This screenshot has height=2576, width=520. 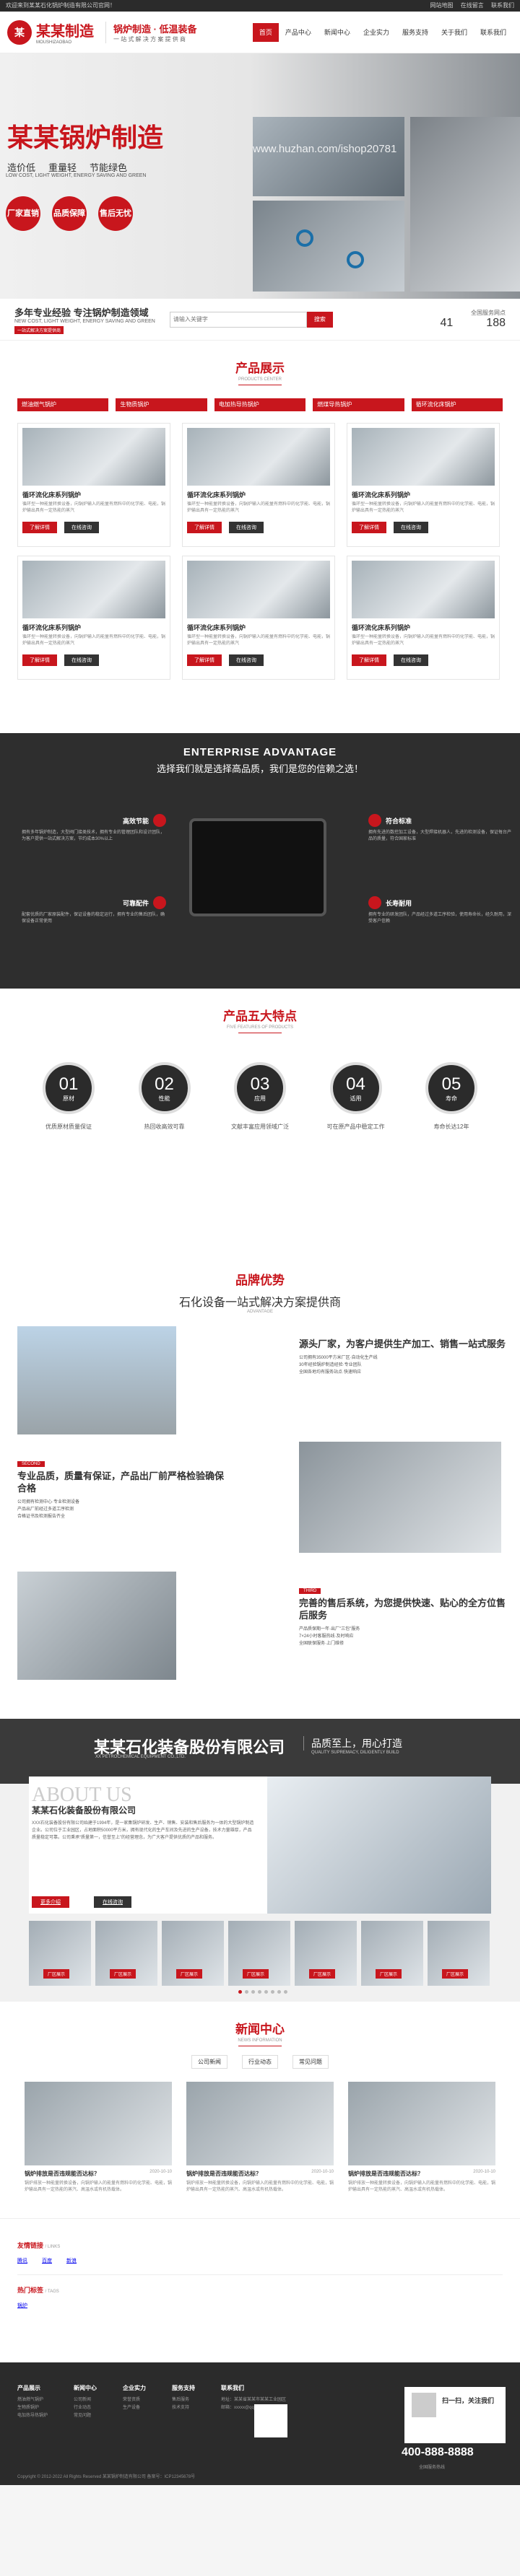 I want to click on friend-link: 新浪, so click(x=71, y=2260).